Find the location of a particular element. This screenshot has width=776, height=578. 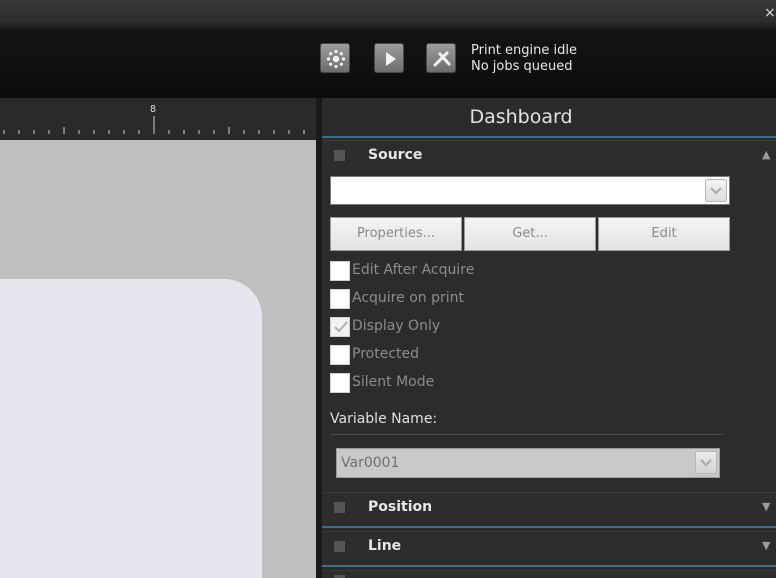

variable-name-value: Var0001 is located at coordinates (370, 463).